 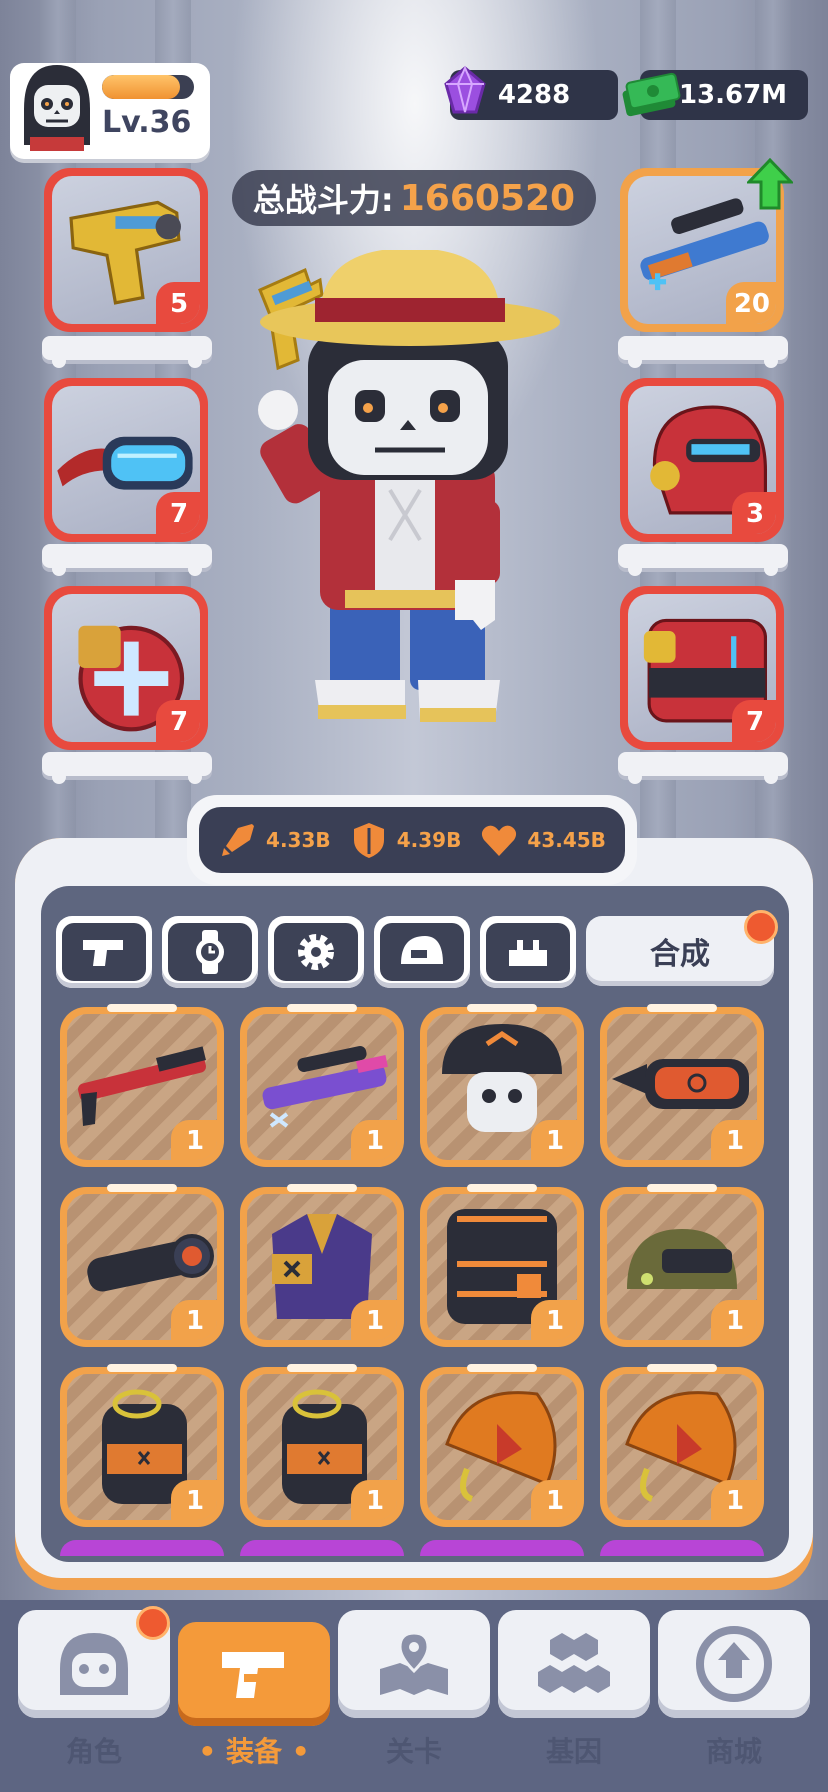 I want to click on tab-accessories, so click(x=210, y=952).